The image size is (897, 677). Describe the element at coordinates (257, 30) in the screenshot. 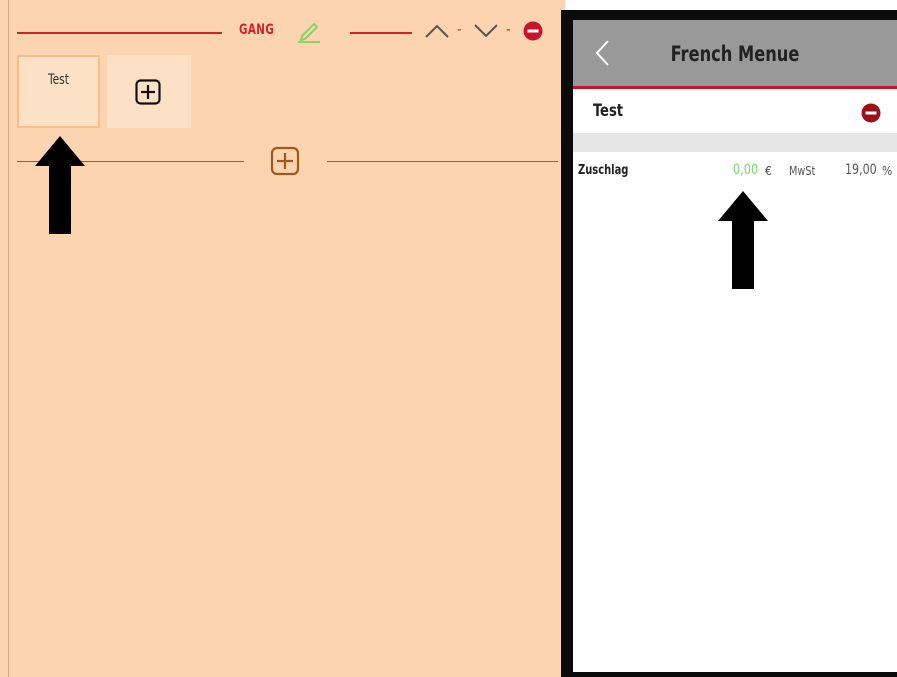

I see `gang-label: GANG` at that location.